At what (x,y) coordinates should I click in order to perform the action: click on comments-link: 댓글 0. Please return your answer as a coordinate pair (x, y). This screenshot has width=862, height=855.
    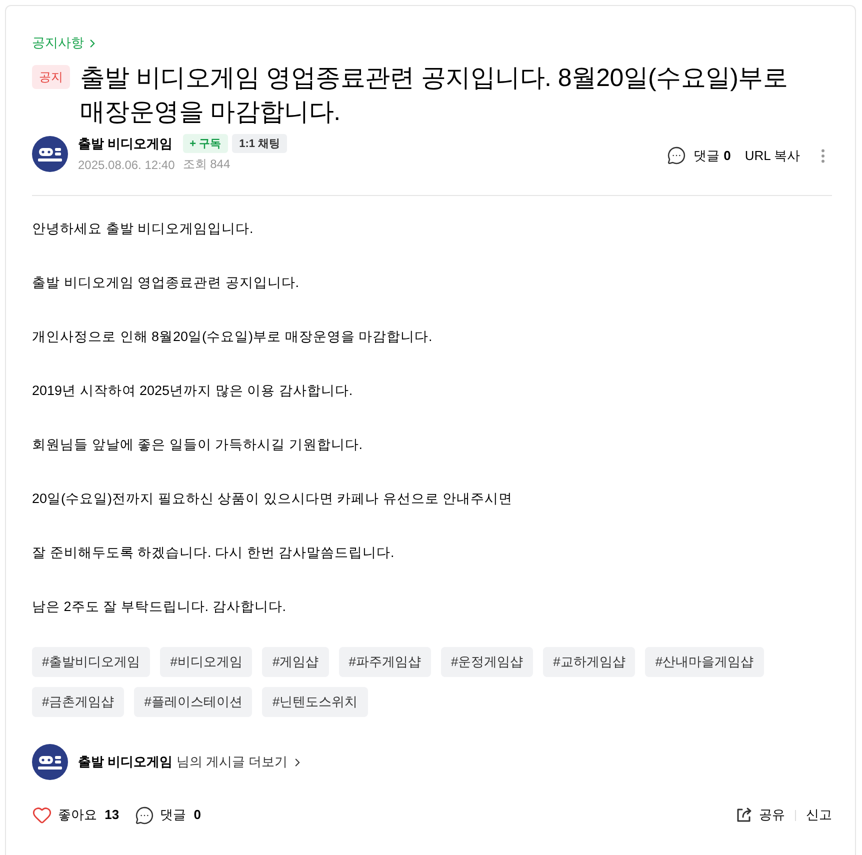
    Looking at the image, I should click on (698, 155).